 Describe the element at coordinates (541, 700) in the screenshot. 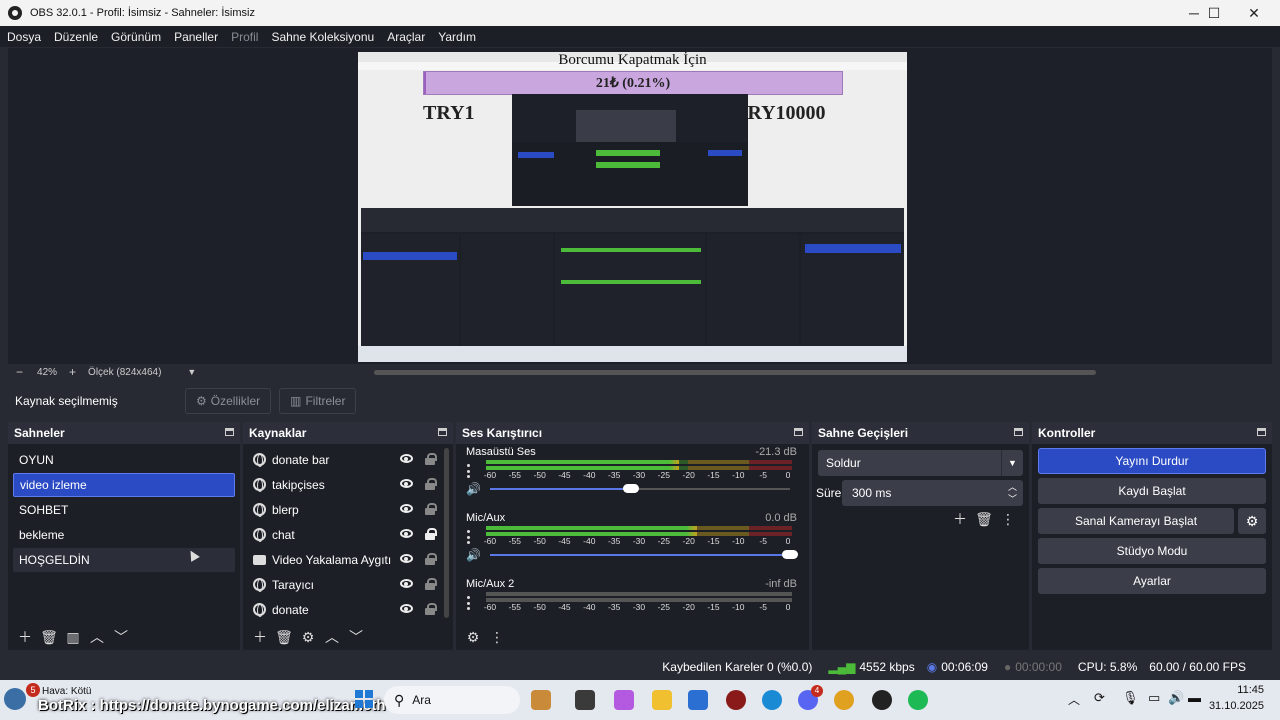

I see `widget-icon` at that location.